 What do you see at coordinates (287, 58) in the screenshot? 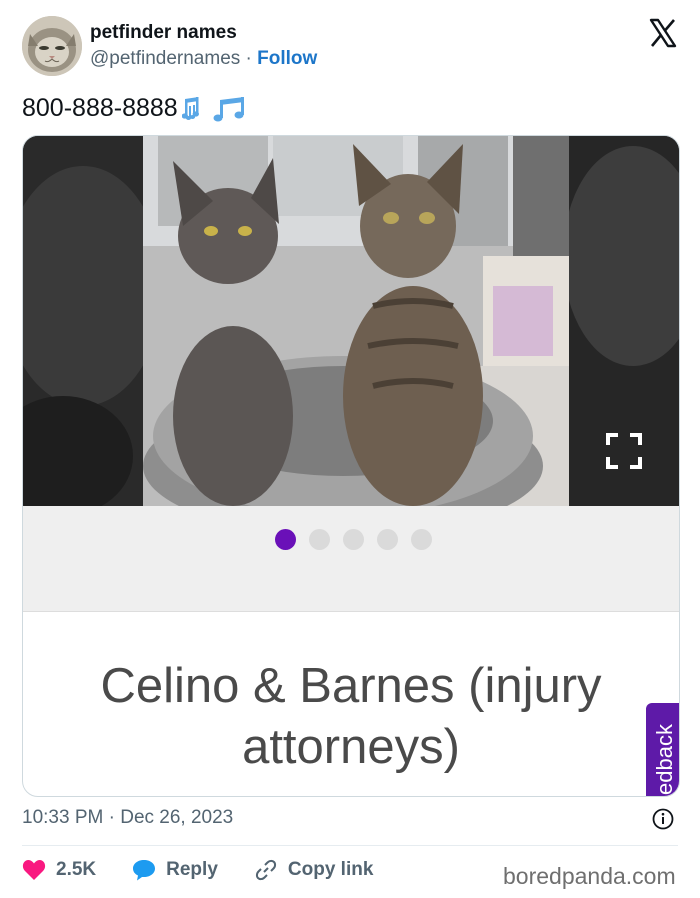
I see `follow-button: Follow` at bounding box center [287, 58].